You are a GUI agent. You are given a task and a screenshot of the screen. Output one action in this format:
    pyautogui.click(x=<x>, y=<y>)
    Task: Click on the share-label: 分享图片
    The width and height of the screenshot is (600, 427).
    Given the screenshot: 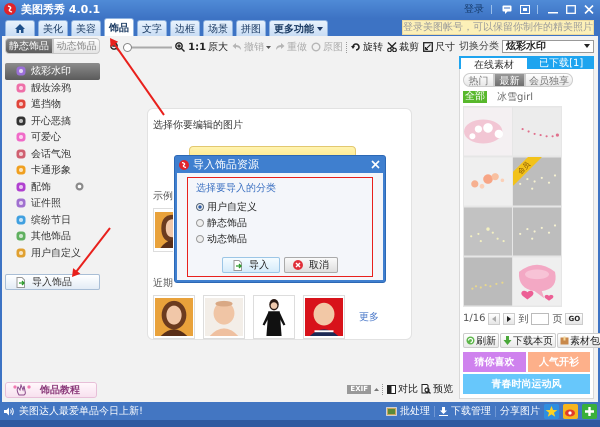 What is the action you would take?
    pyautogui.click(x=520, y=411)
    